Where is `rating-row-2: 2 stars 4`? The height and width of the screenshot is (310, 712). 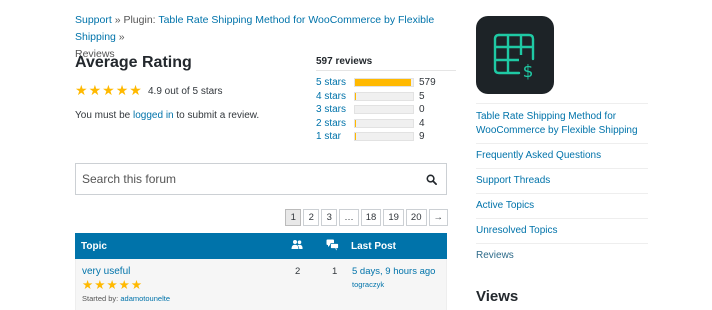
rating-row-2: 2 stars 4 is located at coordinates (386, 124).